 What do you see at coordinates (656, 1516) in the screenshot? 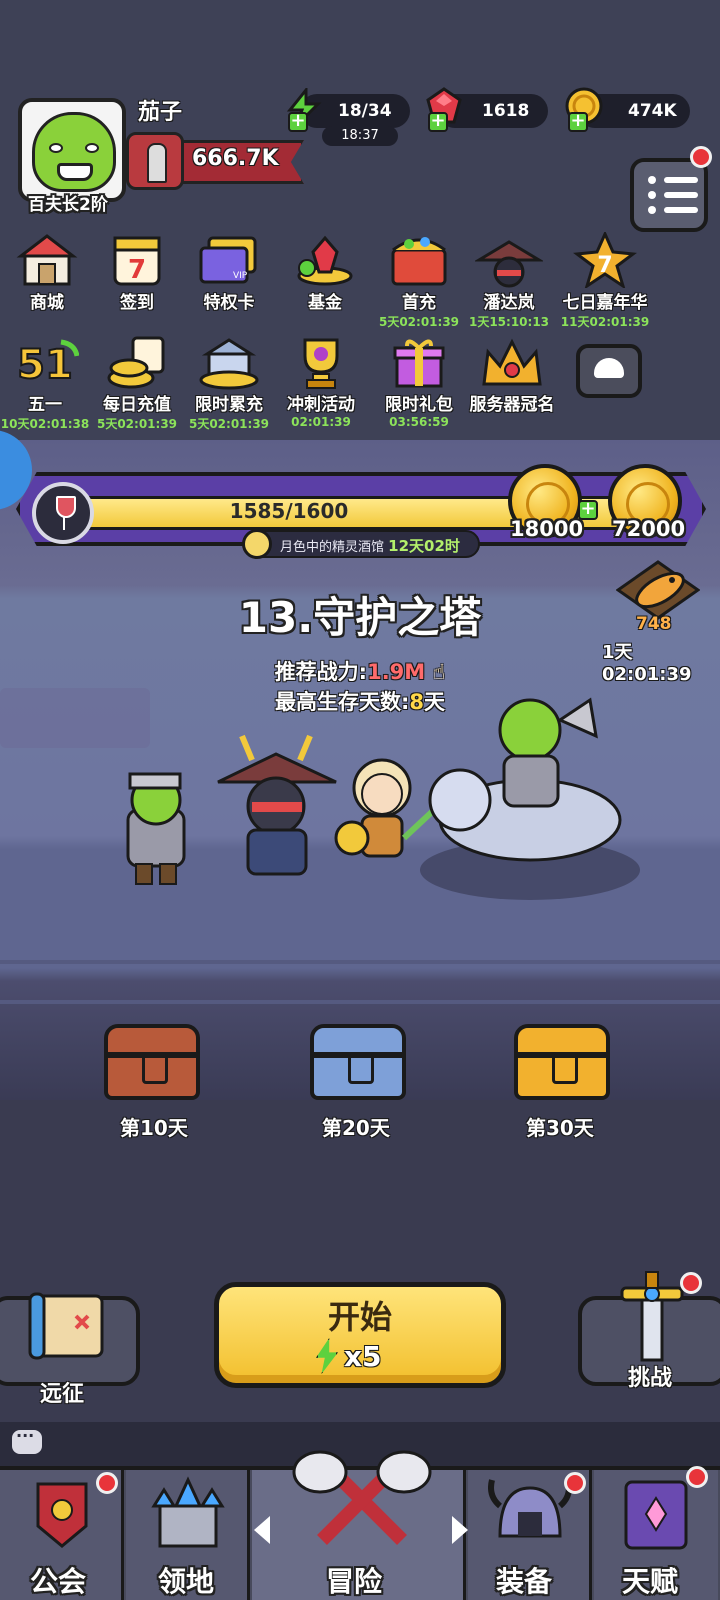
I see `spellbook-icon` at bounding box center [656, 1516].